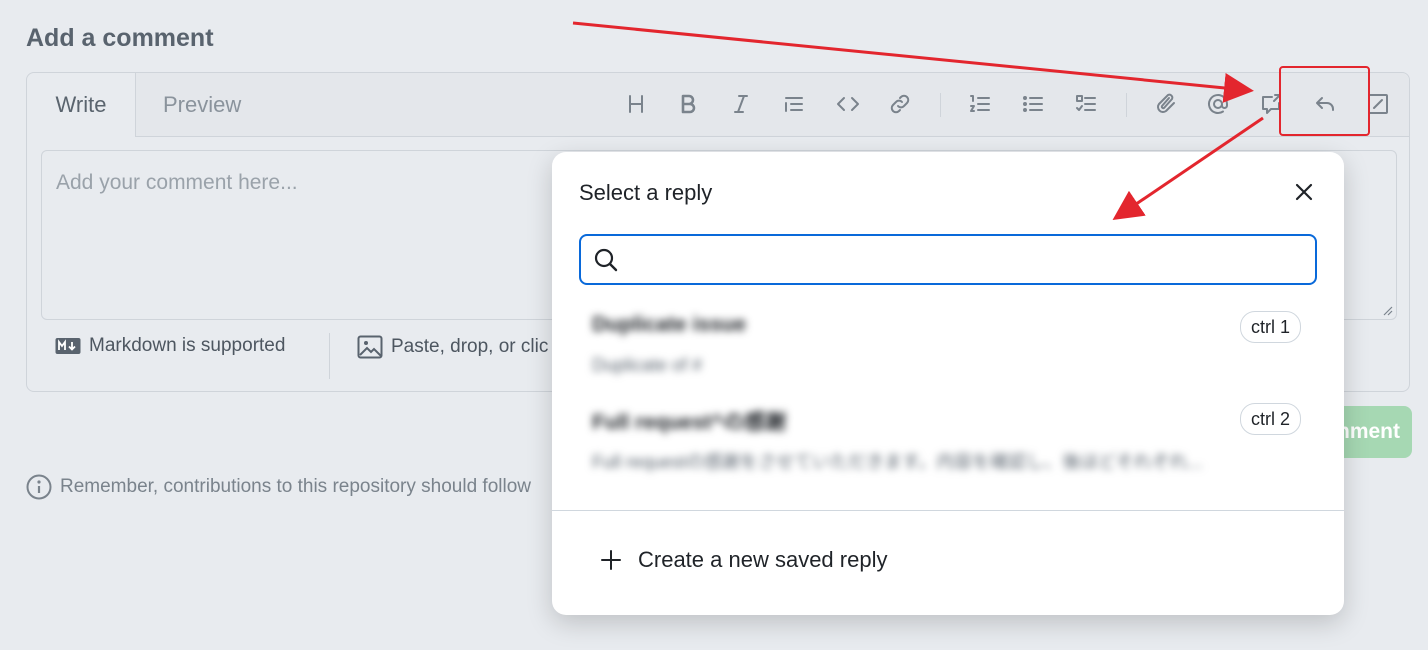  What do you see at coordinates (370, 347) in the screenshot?
I see `image-icon` at bounding box center [370, 347].